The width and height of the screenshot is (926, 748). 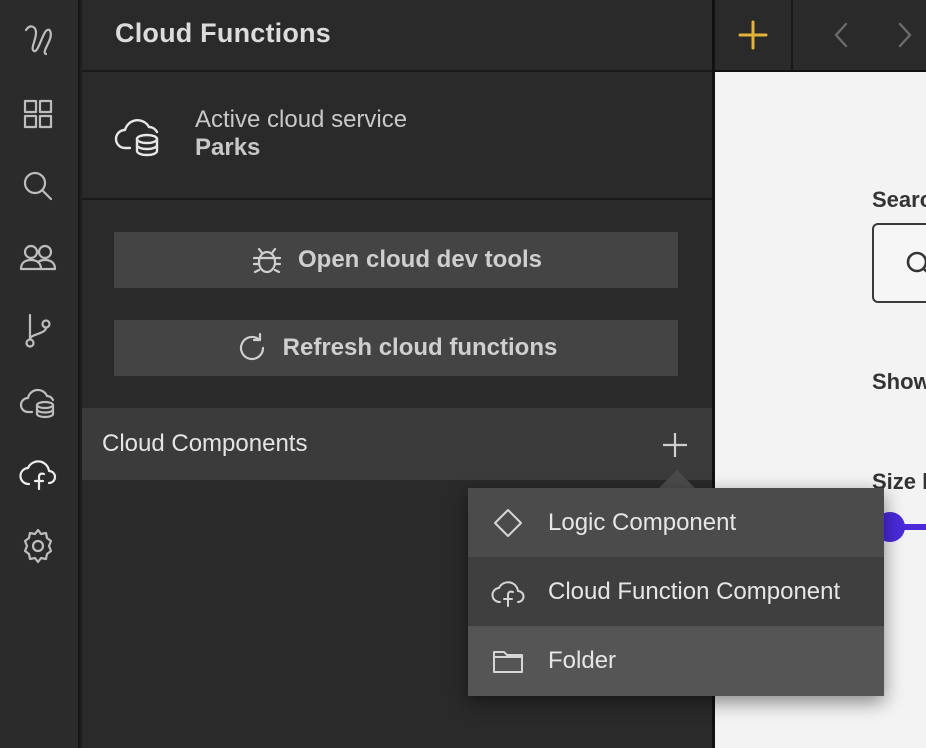 I want to click on folder-icon, so click(x=508, y=661).